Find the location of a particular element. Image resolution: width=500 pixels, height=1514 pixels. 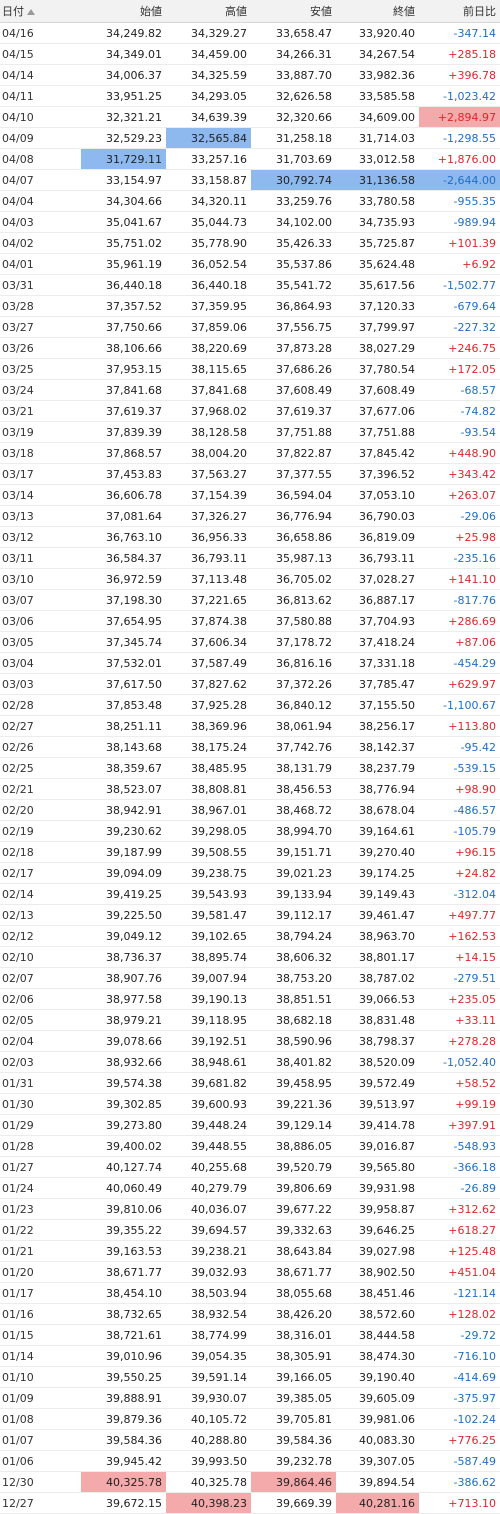

cell-close: 38,678.04 is located at coordinates (377, 810).